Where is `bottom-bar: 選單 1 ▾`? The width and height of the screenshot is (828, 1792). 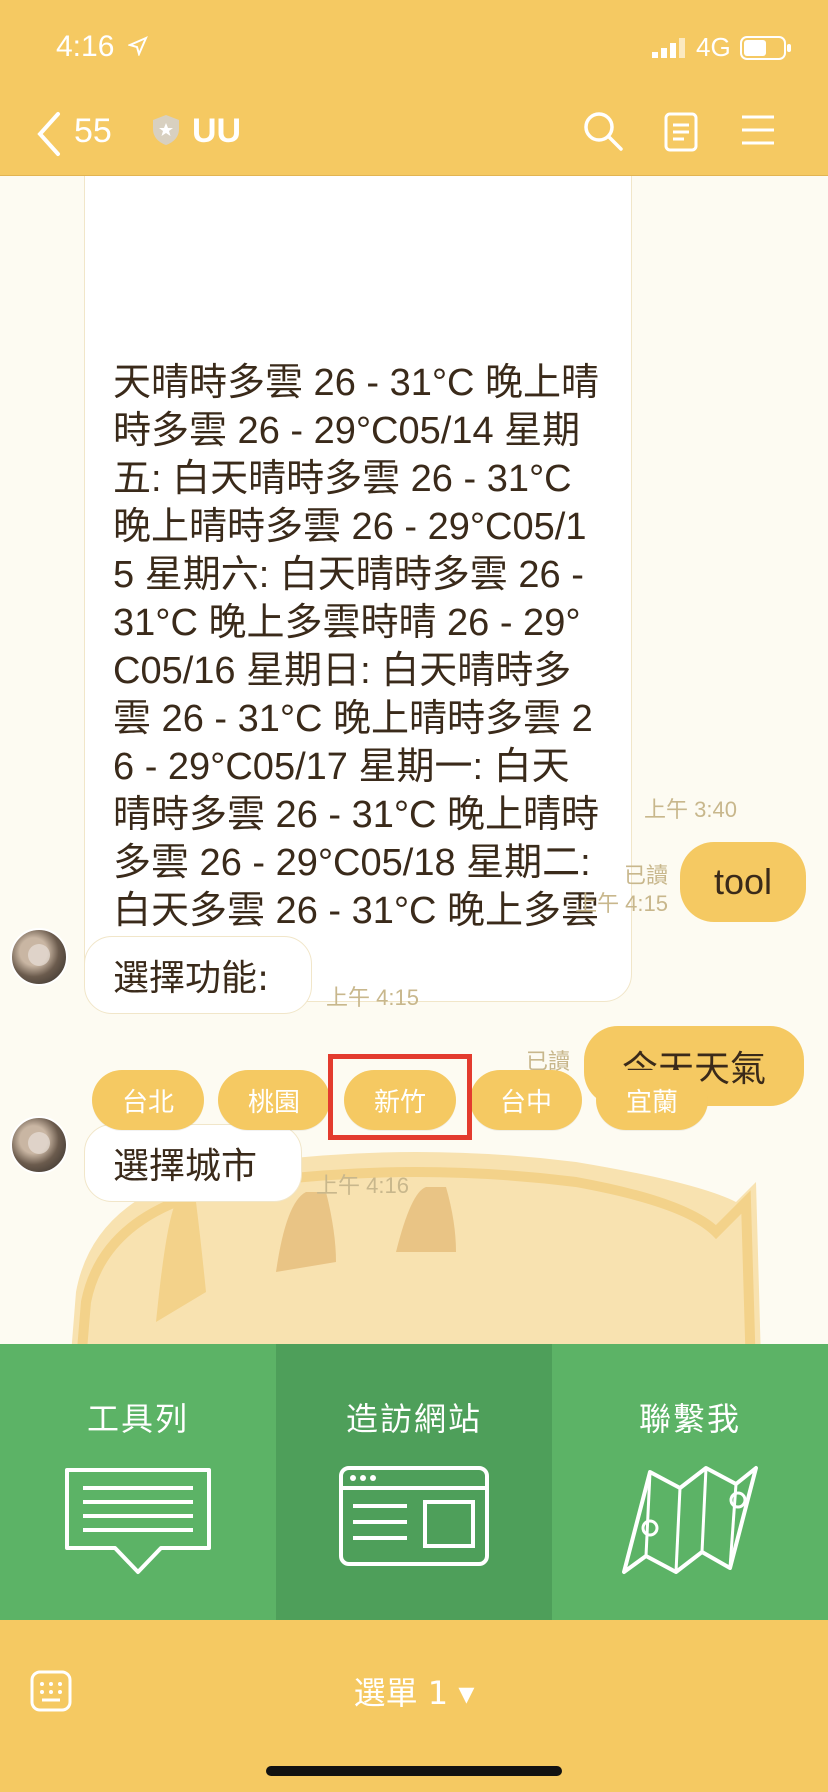 bottom-bar: 選單 1 ▾ is located at coordinates (414, 1706).